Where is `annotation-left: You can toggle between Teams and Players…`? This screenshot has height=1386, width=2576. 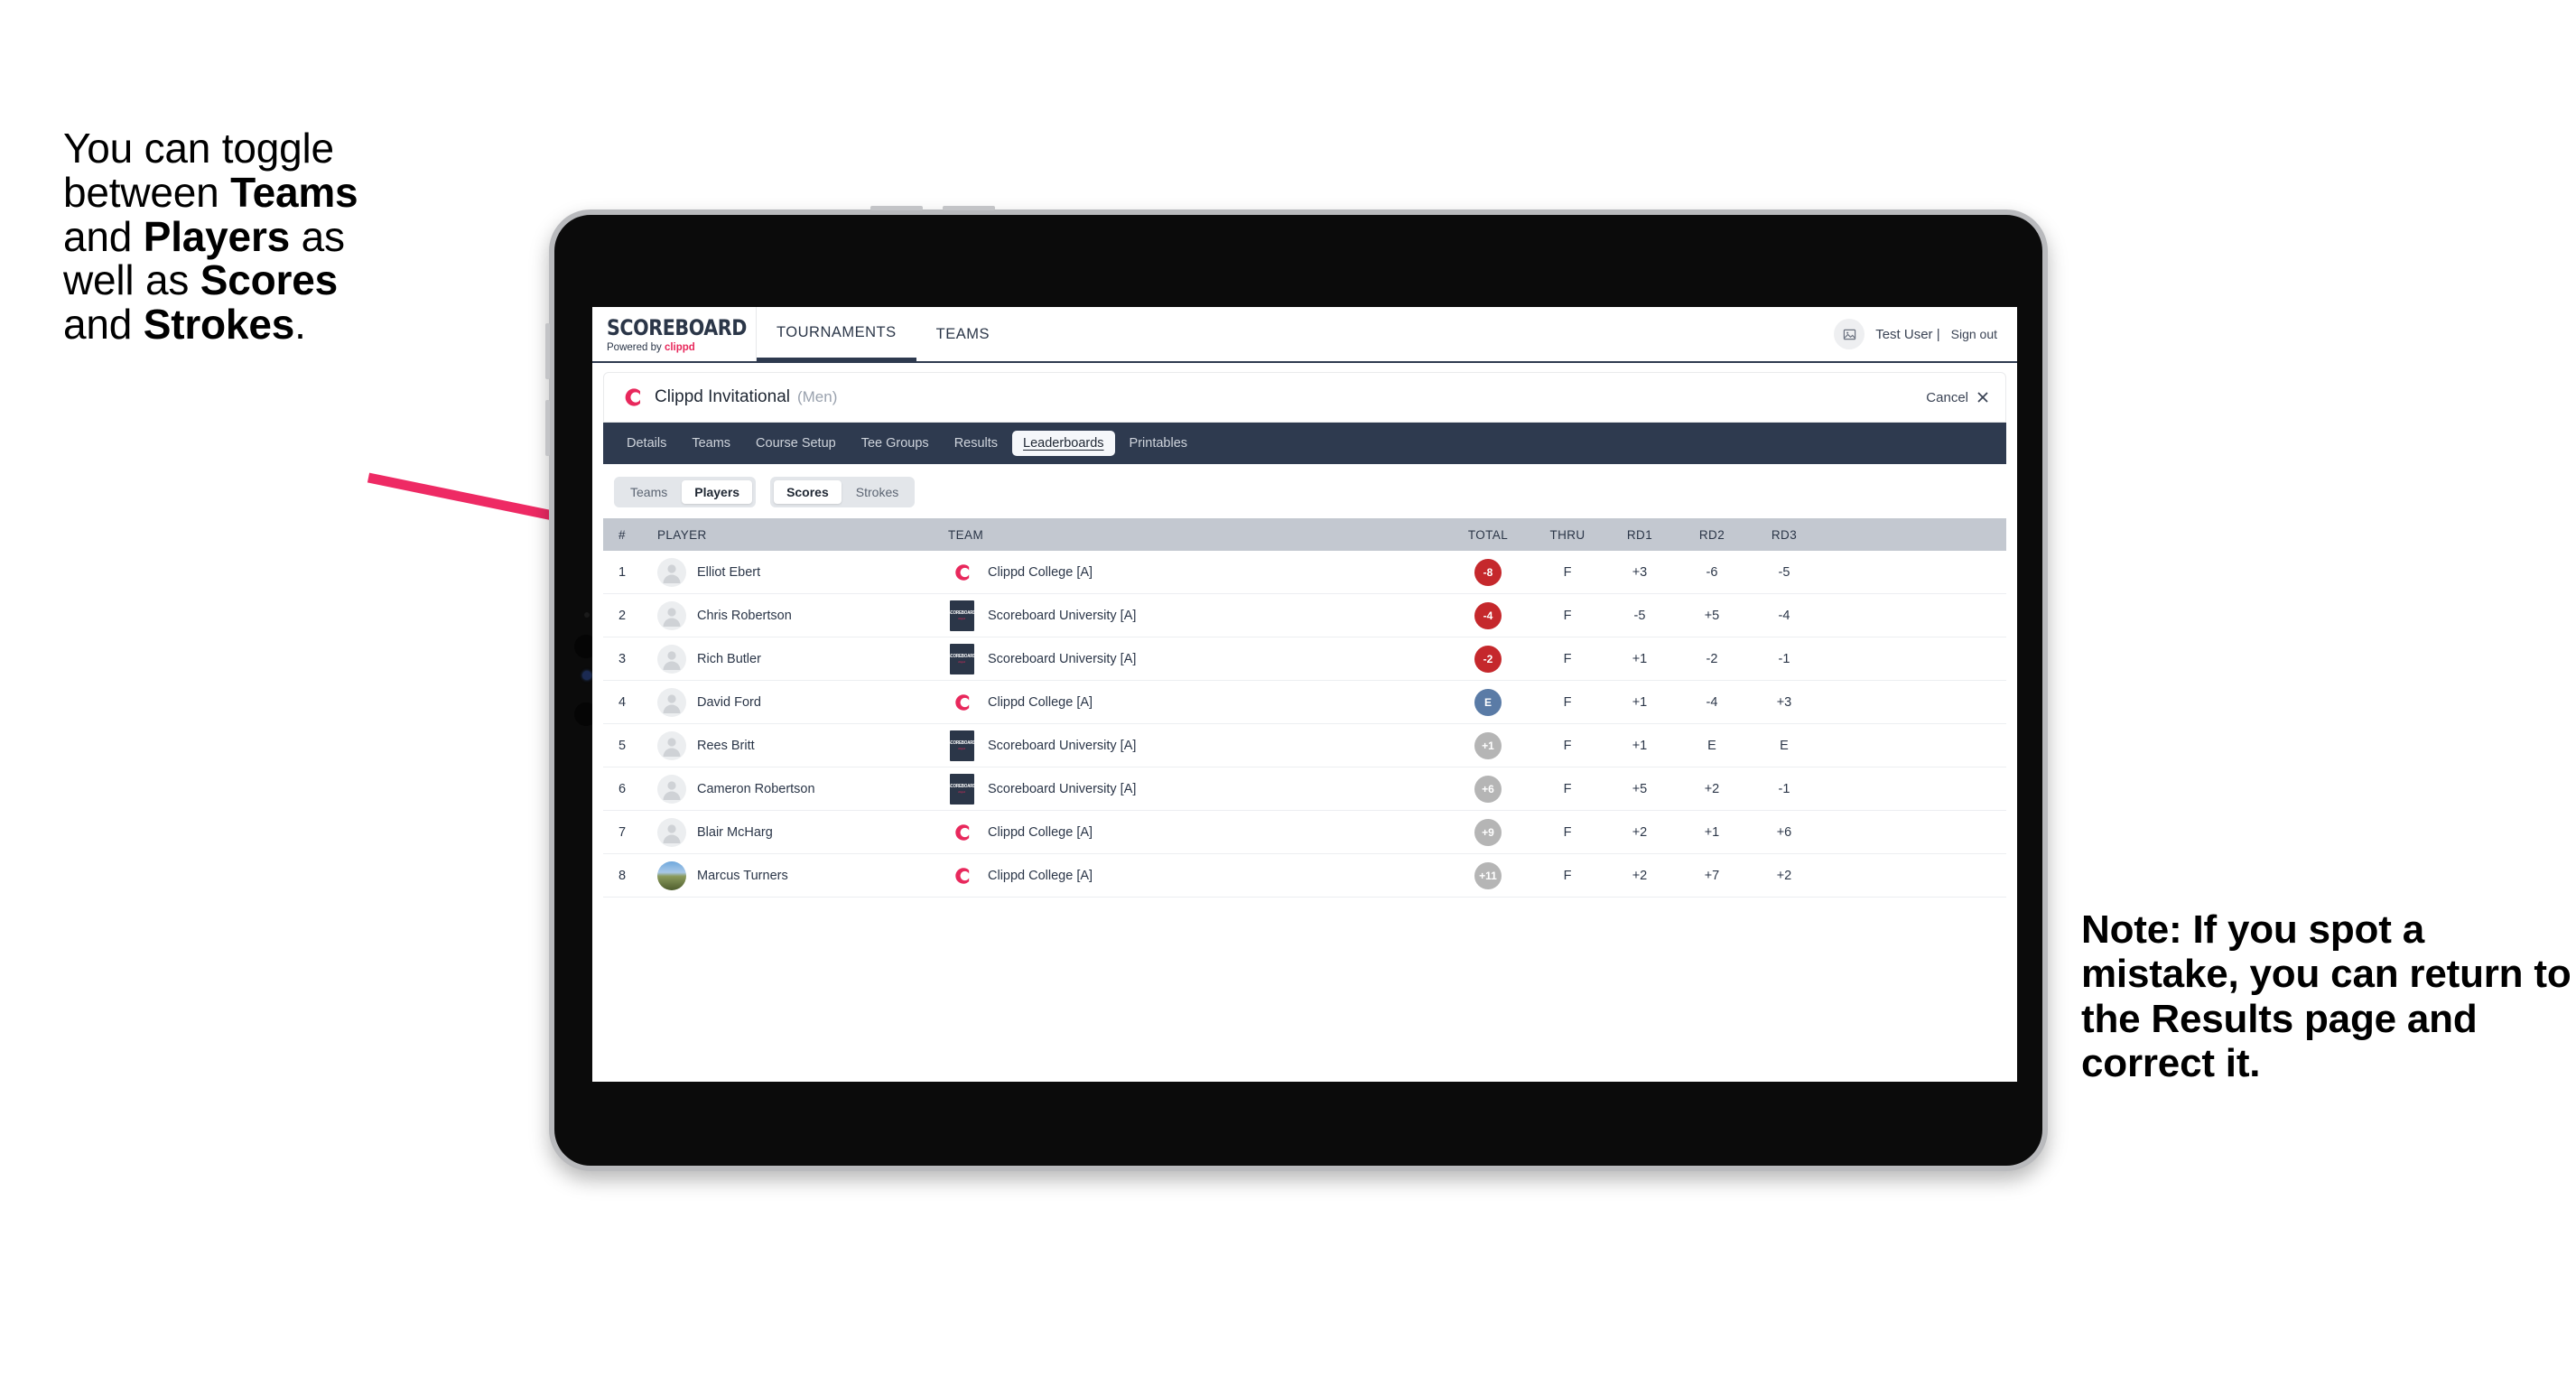 annotation-left: You can toggle between Teams and Players… is located at coordinates (316, 237).